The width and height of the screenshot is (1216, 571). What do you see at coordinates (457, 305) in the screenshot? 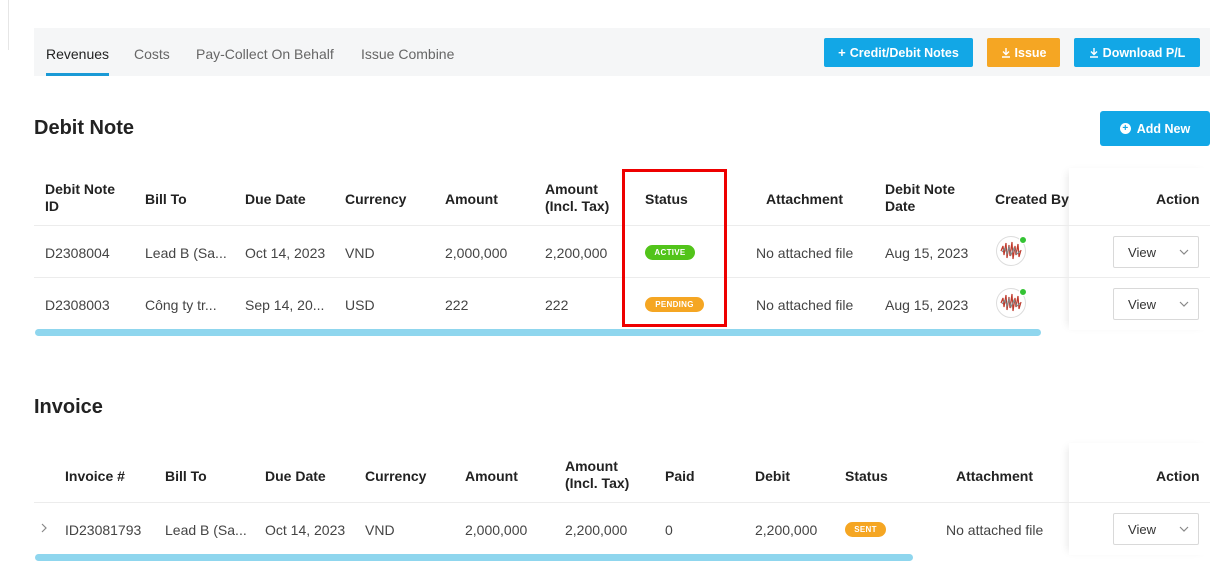
I see `cell-amount: 222` at bounding box center [457, 305].